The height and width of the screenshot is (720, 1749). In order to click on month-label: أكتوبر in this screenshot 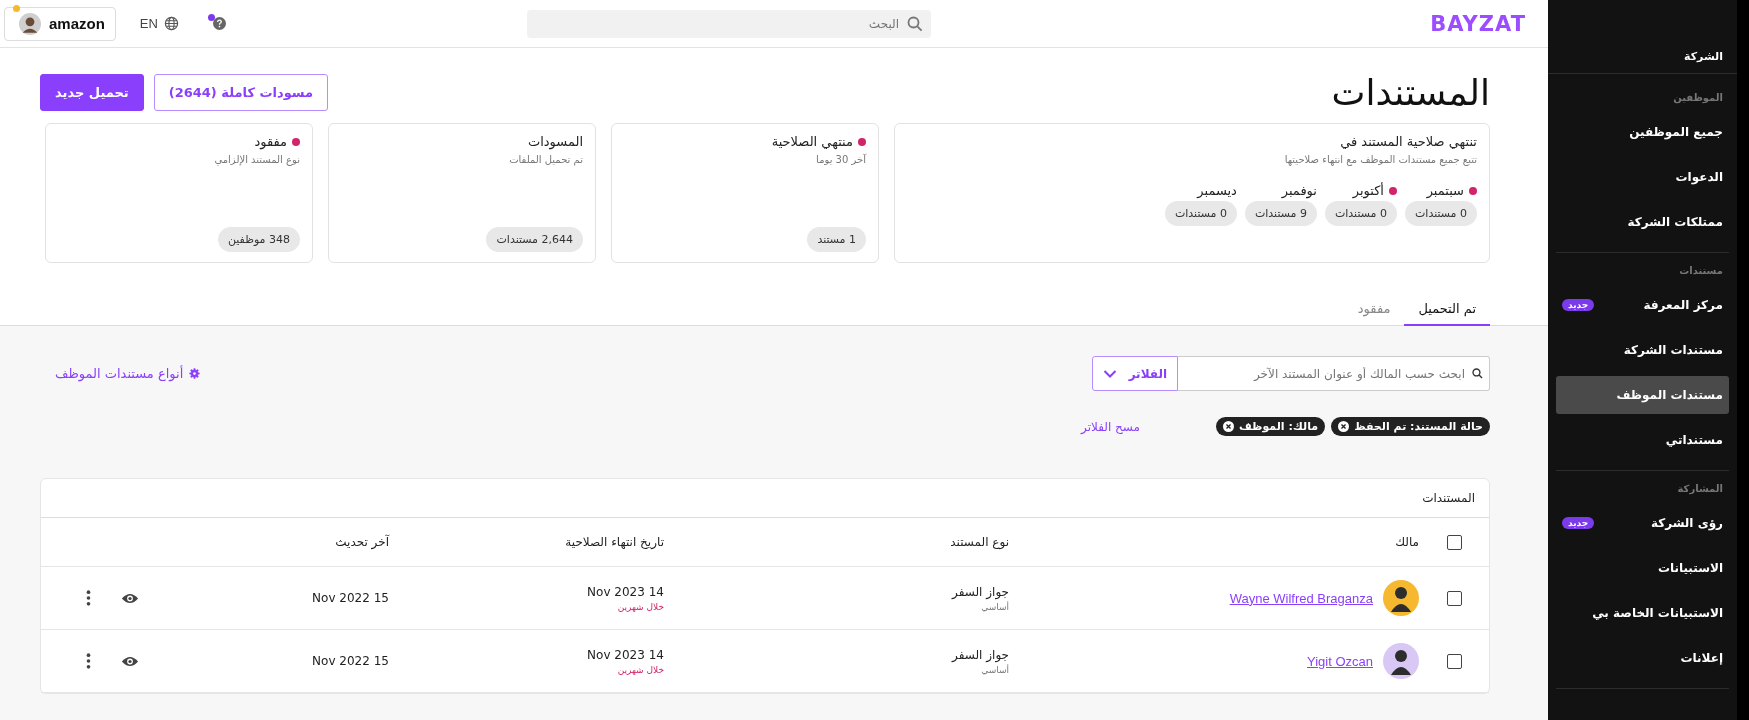, I will do `click(1368, 190)`.